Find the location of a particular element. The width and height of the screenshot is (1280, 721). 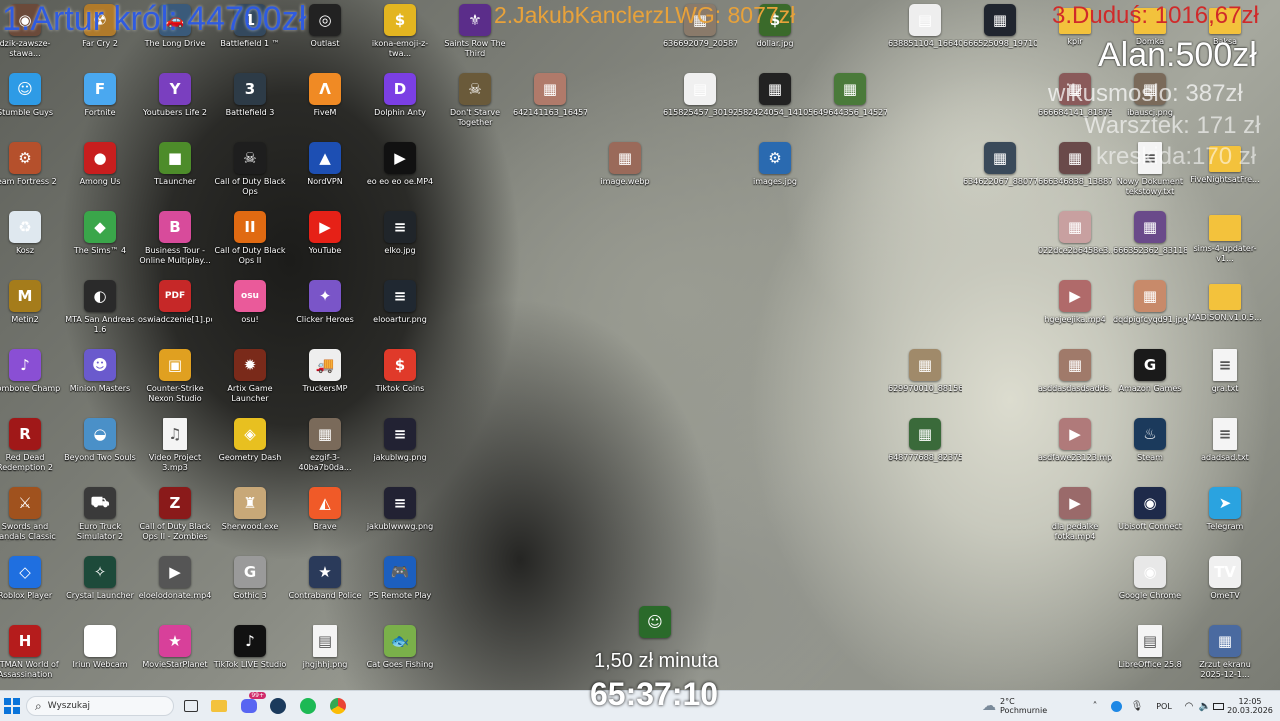

desktop-icon: H HITMAN World of Assassination is located at coordinates (31, 655).